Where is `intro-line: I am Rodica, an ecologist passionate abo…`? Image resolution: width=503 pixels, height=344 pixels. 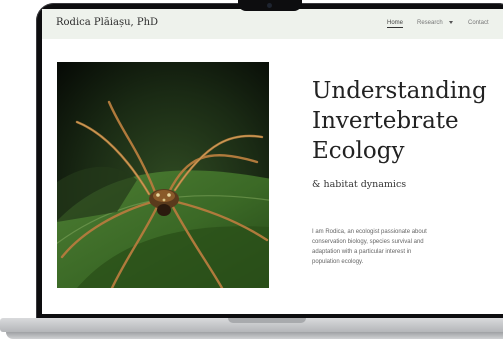
intro-line: I am Rodica, an ecologist passionate abo… is located at coordinates (369, 232).